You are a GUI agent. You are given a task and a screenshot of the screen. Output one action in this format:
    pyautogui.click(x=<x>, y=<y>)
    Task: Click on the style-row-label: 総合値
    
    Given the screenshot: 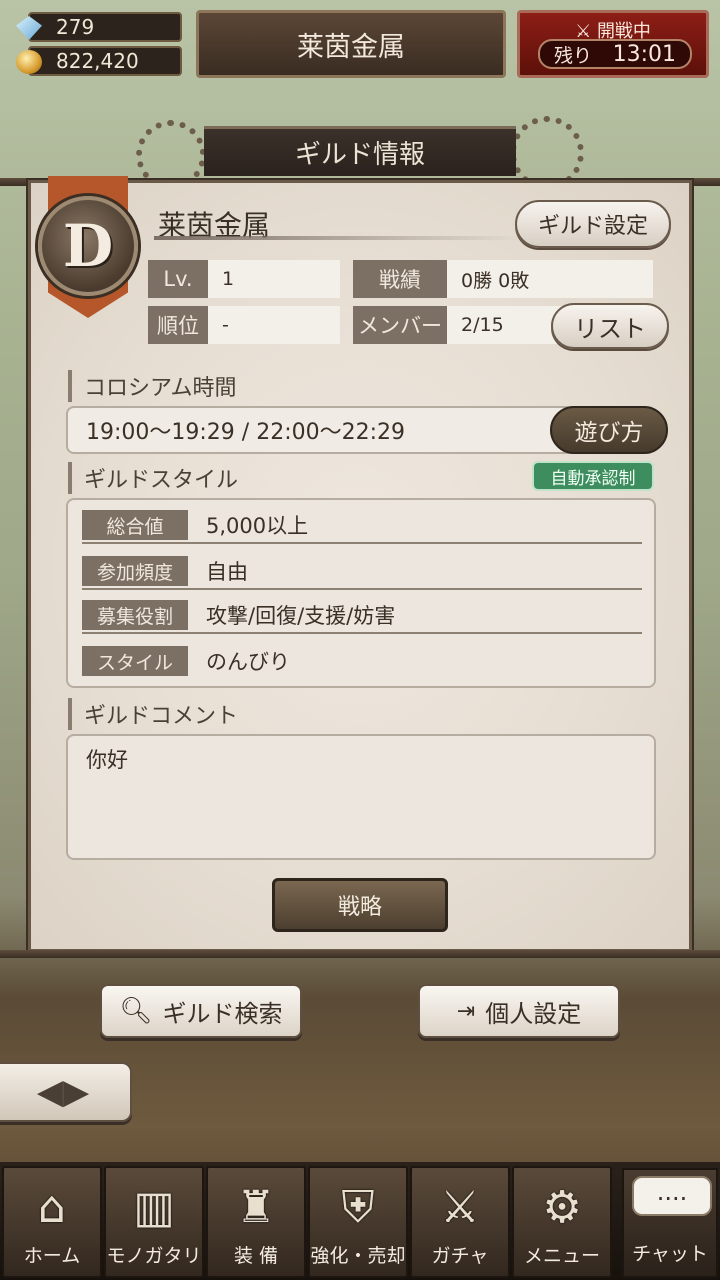 What is the action you would take?
    pyautogui.click(x=135, y=525)
    